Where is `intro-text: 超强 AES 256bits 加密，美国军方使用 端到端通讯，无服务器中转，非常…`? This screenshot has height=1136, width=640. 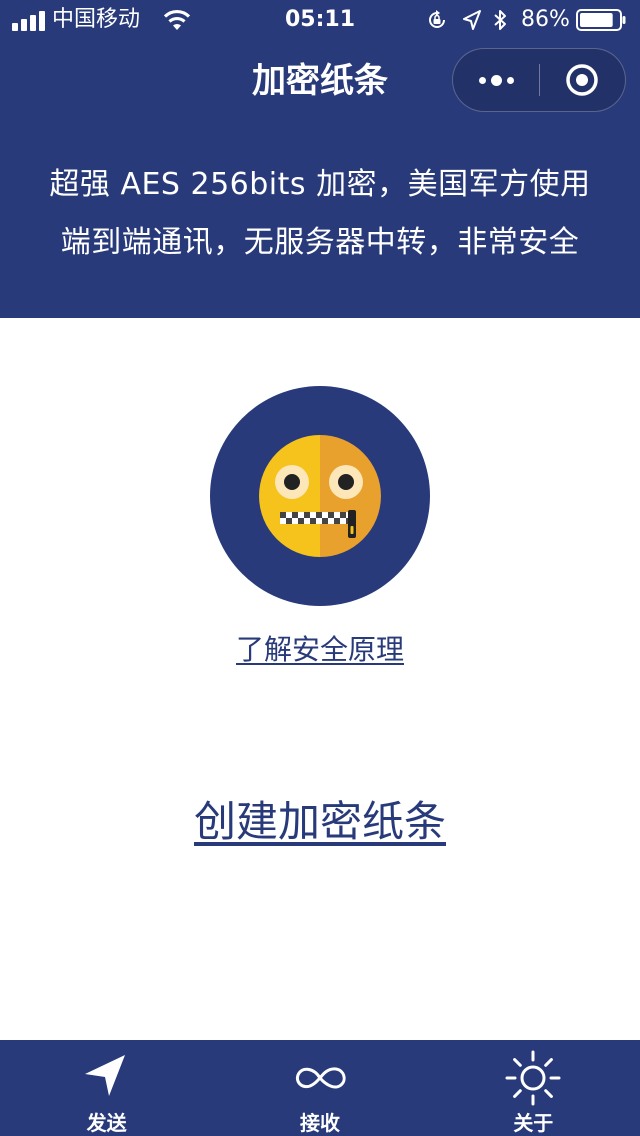 intro-text: 超强 AES 256bits 加密，美国军方使用 端到端通讯，无服务器中转，非常… is located at coordinates (320, 214).